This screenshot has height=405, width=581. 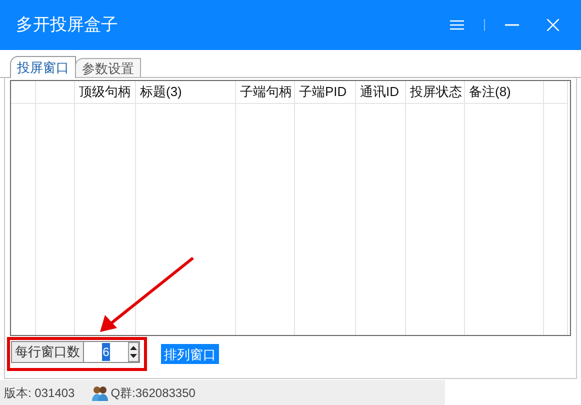 What do you see at coordinates (153, 393) in the screenshot?
I see `qq-group-text: Q群:362083350` at bounding box center [153, 393].